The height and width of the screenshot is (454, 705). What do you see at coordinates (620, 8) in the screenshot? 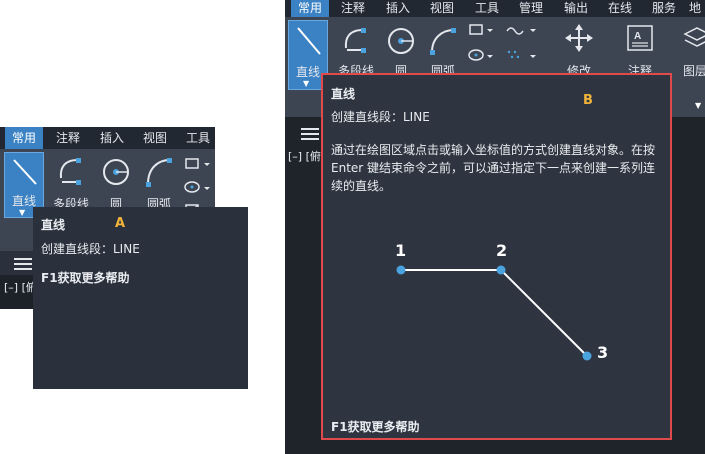
I see `tab-online: 在线` at bounding box center [620, 8].